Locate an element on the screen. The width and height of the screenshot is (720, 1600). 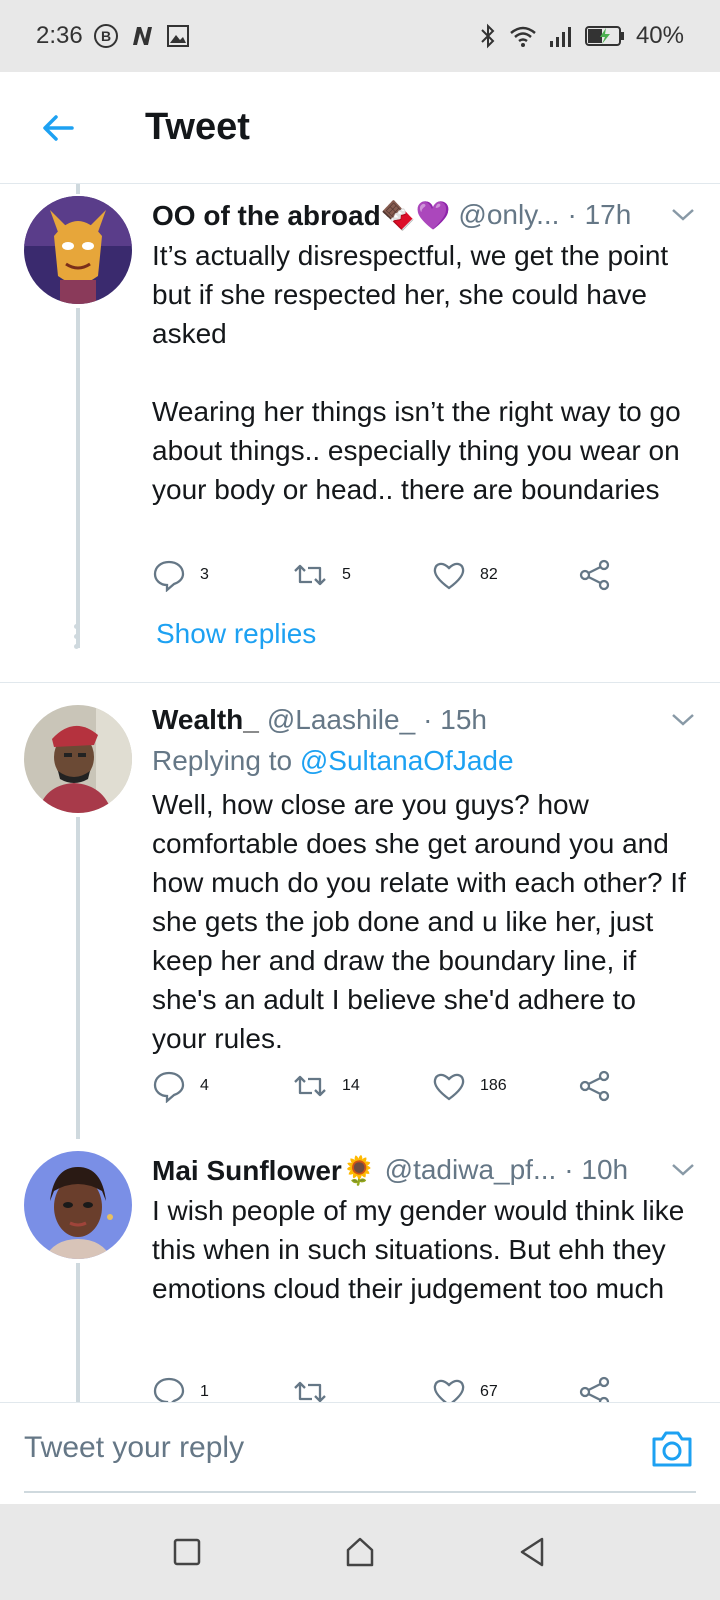
page-title: Tweet is located at coordinates (197, 127).